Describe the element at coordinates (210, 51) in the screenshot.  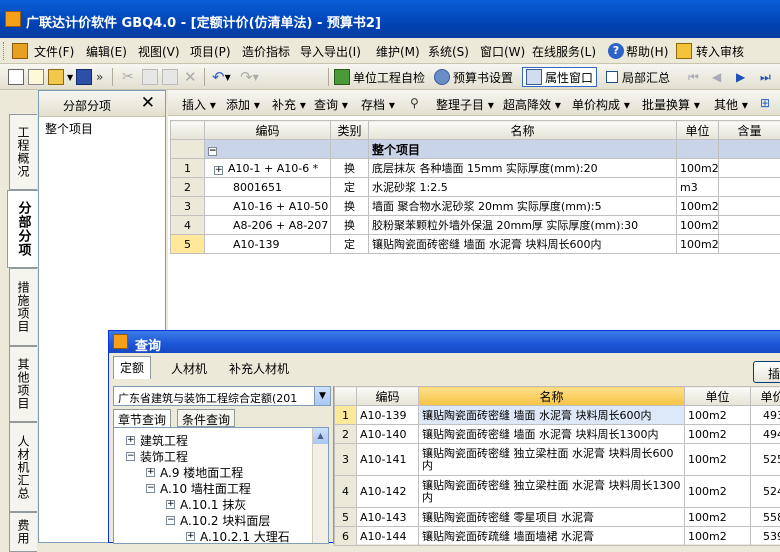
I see `menu-project: 项目(P)` at that location.